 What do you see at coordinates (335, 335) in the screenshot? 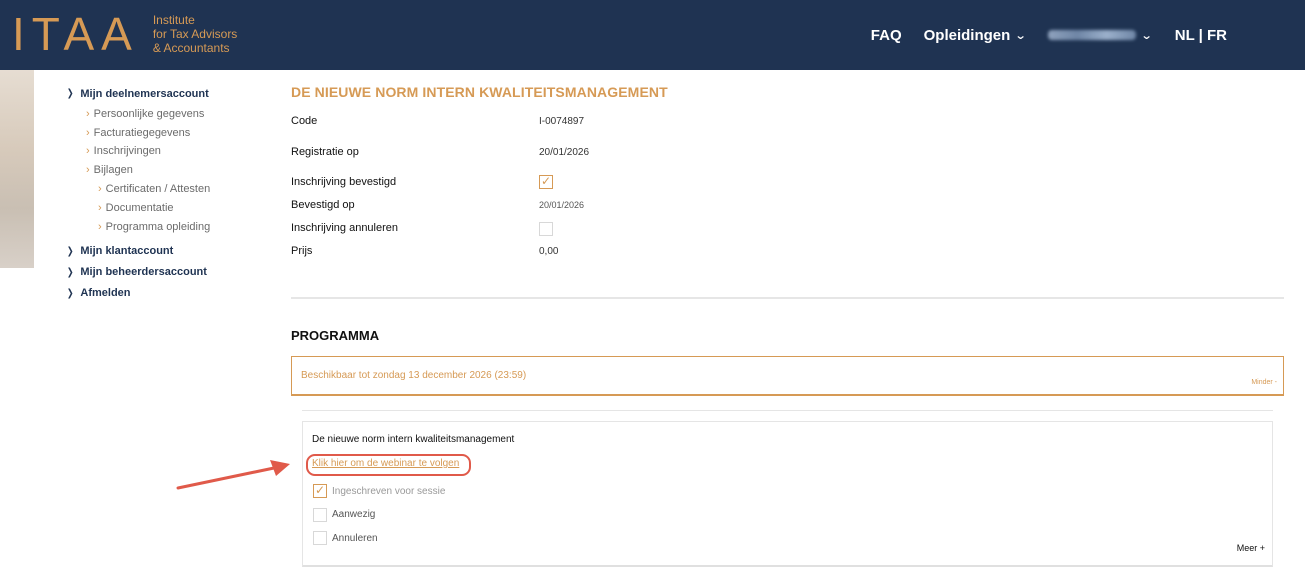
I see `program-heading: PROGRAMMA` at bounding box center [335, 335].